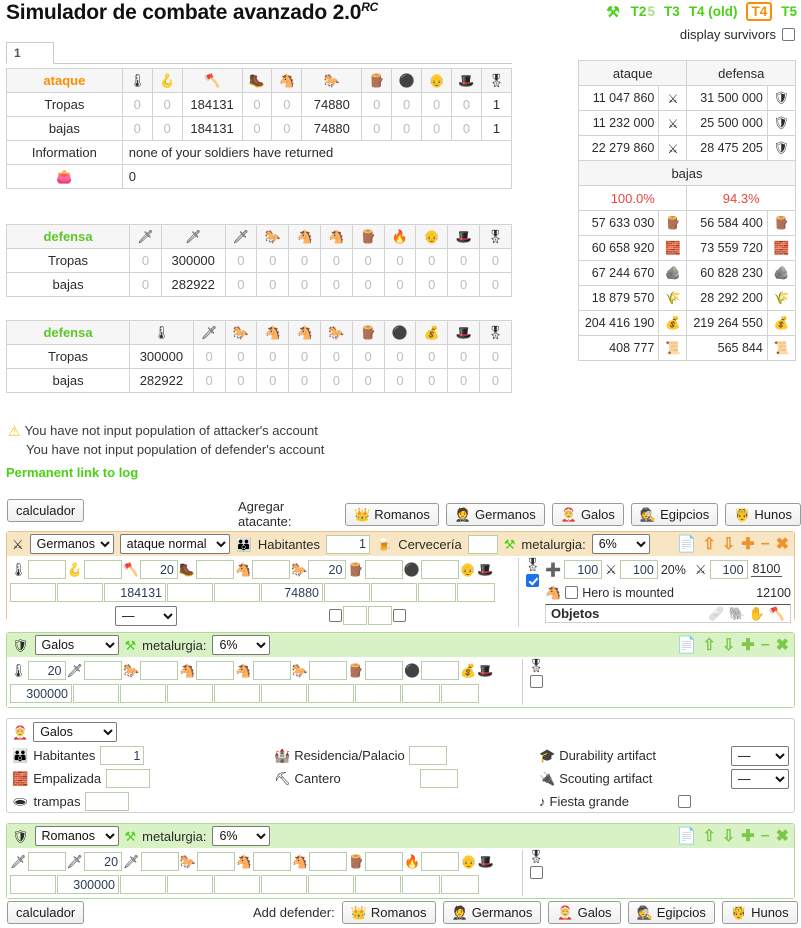 This screenshot has width=801, height=928. What do you see at coordinates (388, 912) in the screenshot?
I see `add-defender-romanos: 👑 Romanos` at bounding box center [388, 912].